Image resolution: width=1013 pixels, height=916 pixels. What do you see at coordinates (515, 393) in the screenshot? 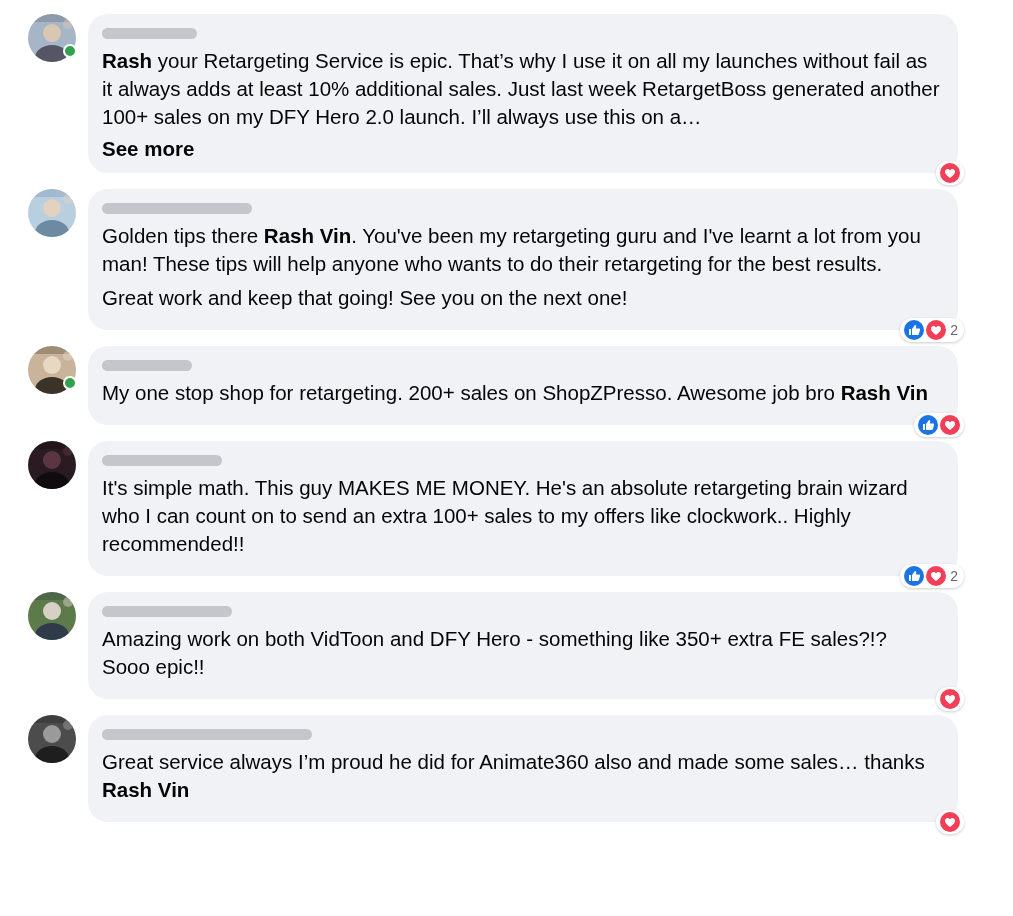
I see `comment-text: My one stop shop for retargeting. 200+ sales on ShopZPresso. Awesome job bro Rash Vin` at bounding box center [515, 393].